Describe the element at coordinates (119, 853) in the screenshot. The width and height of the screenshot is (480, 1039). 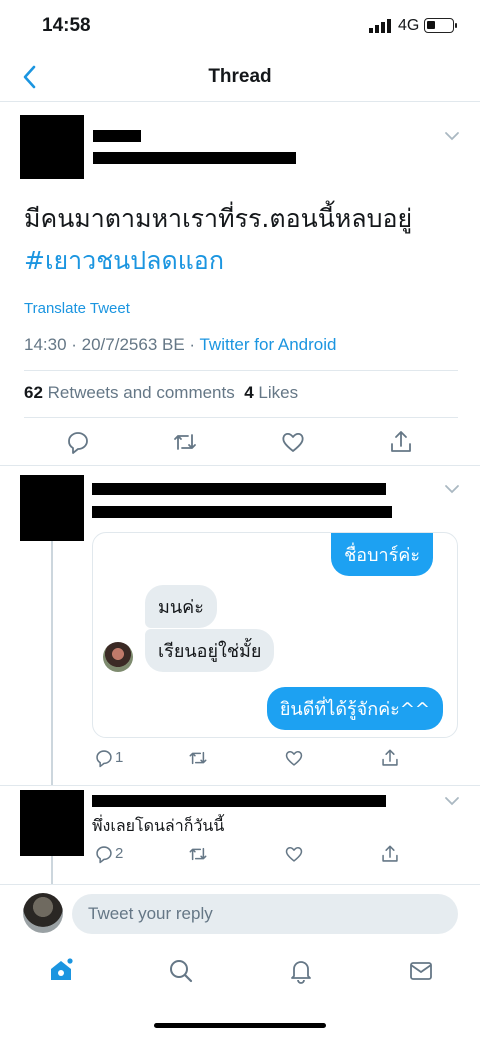
I see `reply-count: 2` at that location.